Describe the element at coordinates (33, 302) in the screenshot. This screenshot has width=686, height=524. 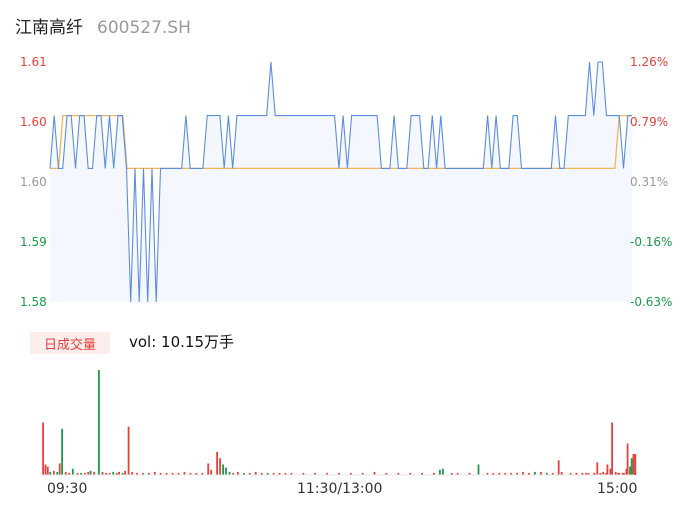
I see `price-tick-label: 1.58` at that location.